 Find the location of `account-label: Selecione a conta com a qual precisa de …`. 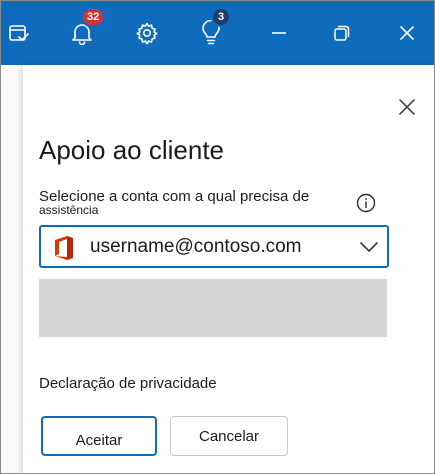

account-label: Selecione a conta com a qual precisa de … is located at coordinates (189, 201).